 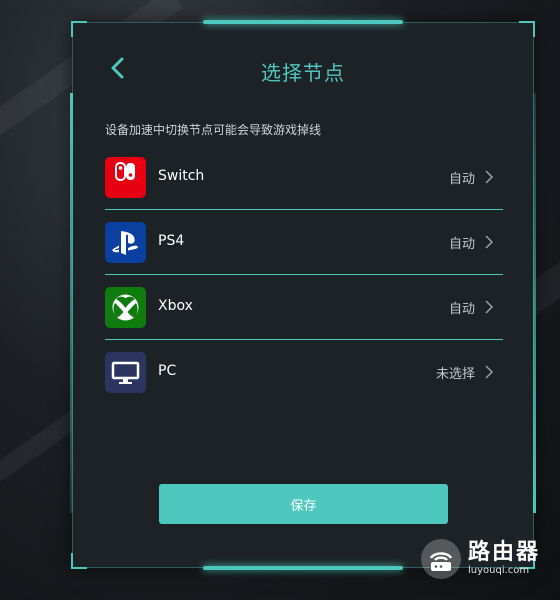 What do you see at coordinates (304, 177) in the screenshot?
I see `platform-row-switch: Switch 自动` at bounding box center [304, 177].